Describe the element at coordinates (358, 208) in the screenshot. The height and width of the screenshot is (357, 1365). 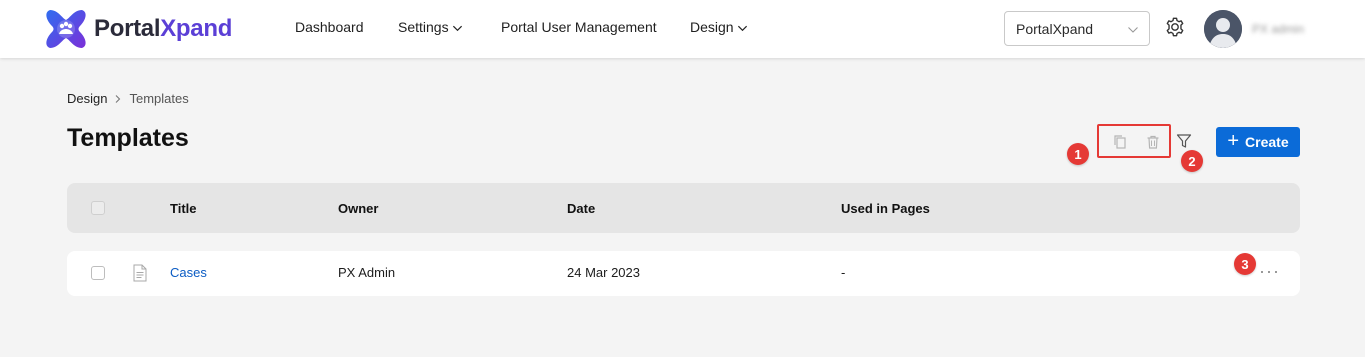
I see `column-owner: Owner` at that location.